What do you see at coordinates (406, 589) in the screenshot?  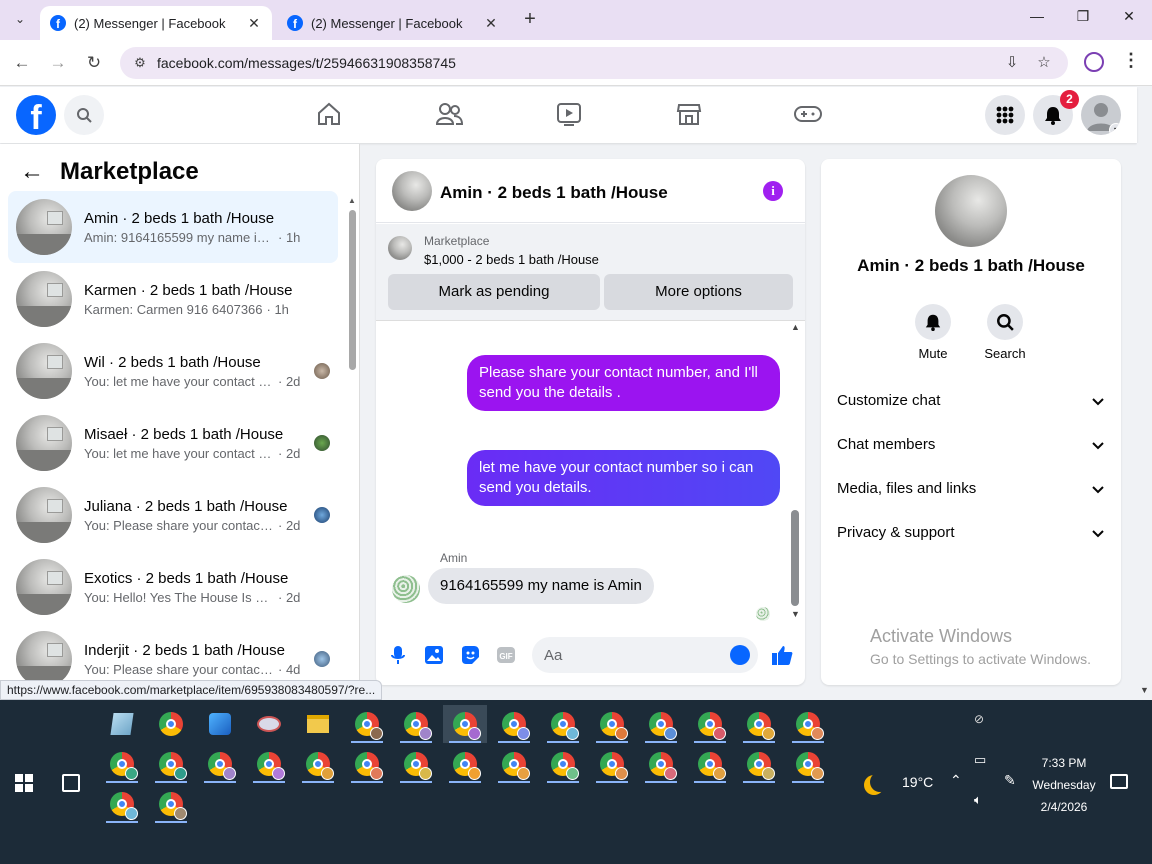 I see `sender-avatar` at bounding box center [406, 589].